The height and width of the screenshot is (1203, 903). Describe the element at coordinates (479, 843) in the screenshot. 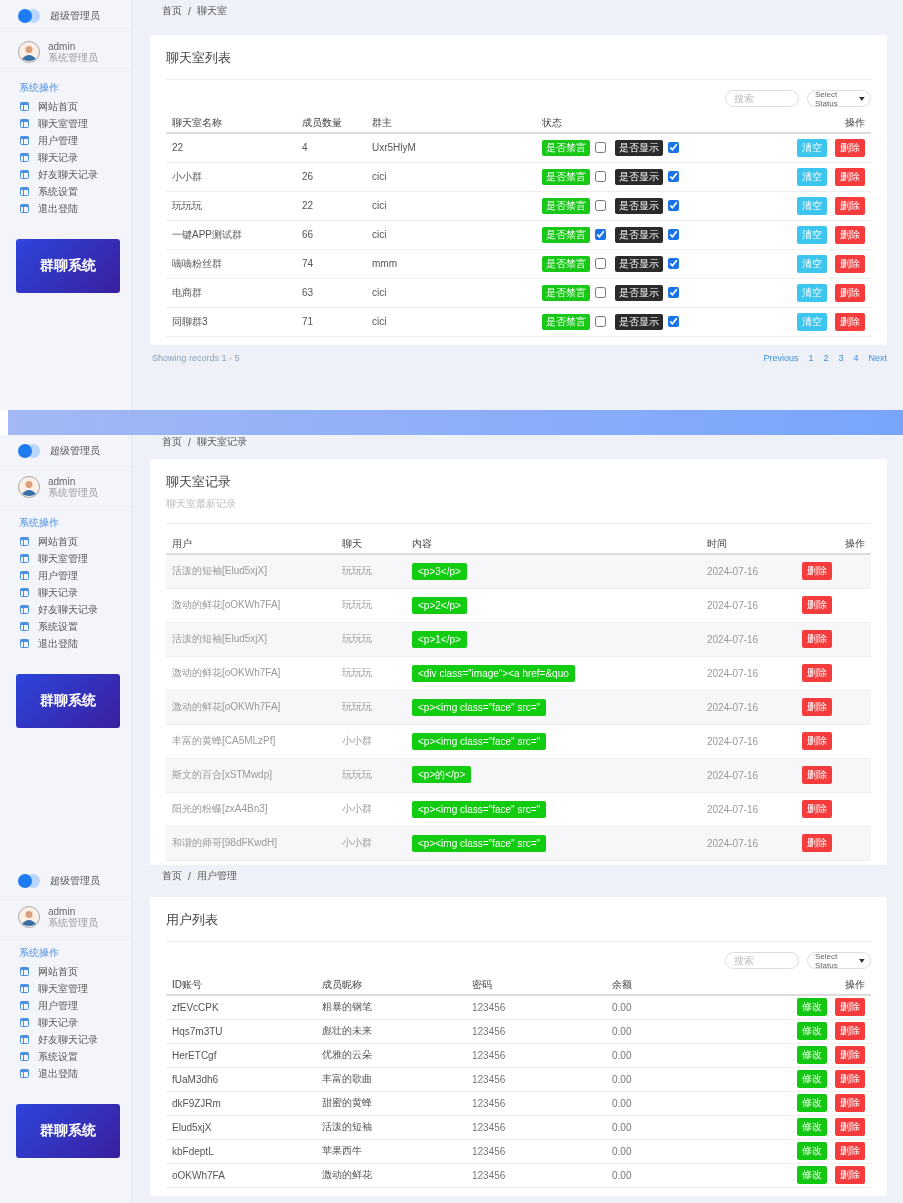

I see `message-content: <p><img class="face" src="` at that location.